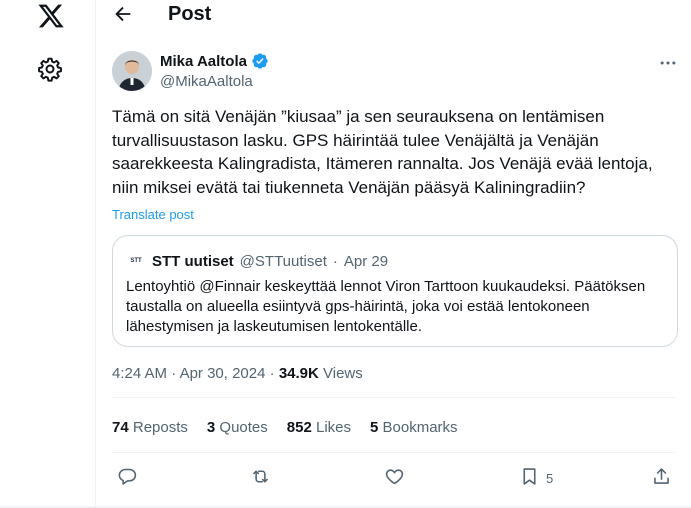 Image resolution: width=691 pixels, height=508 pixels. What do you see at coordinates (529, 478) in the screenshot?
I see `bookmark-icon` at bounding box center [529, 478].